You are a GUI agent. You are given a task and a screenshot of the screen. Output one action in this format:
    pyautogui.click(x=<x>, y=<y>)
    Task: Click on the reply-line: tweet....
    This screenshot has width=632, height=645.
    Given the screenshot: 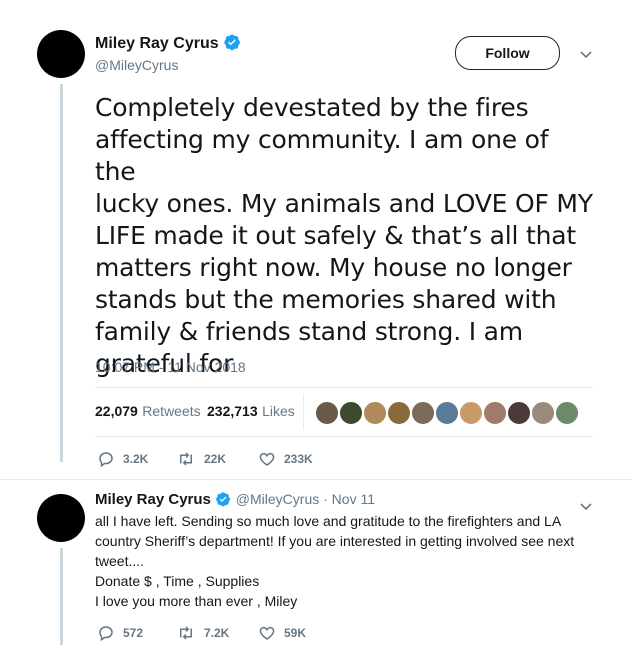 What is the action you would take?
    pyautogui.click(x=120, y=561)
    